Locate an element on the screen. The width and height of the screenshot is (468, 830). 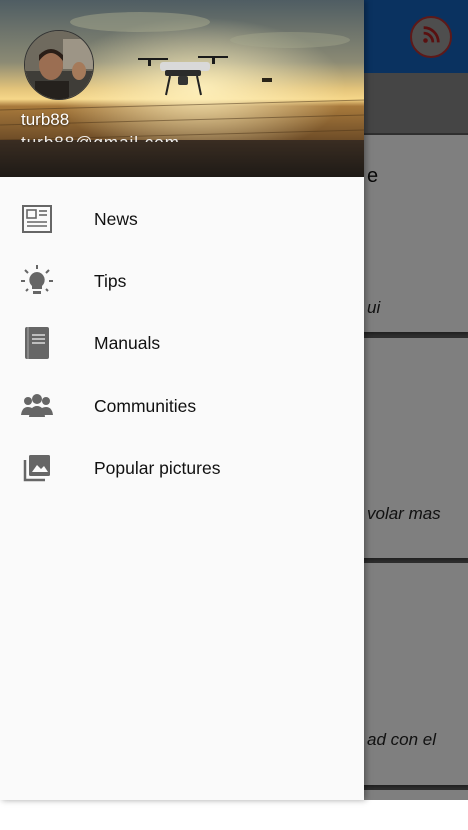
menu-item-popular-pictures: Popular pictures is located at coordinates (182, 468).